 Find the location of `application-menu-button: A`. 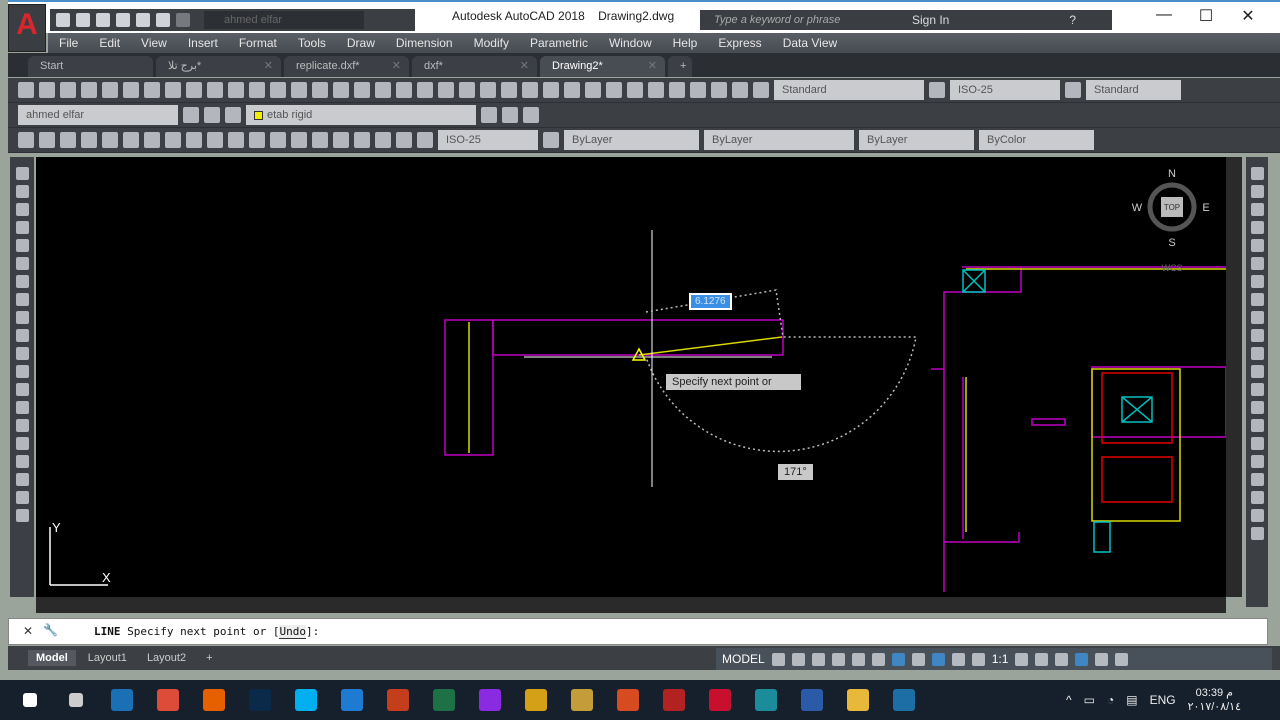

application-menu-button: A is located at coordinates (27, 28).